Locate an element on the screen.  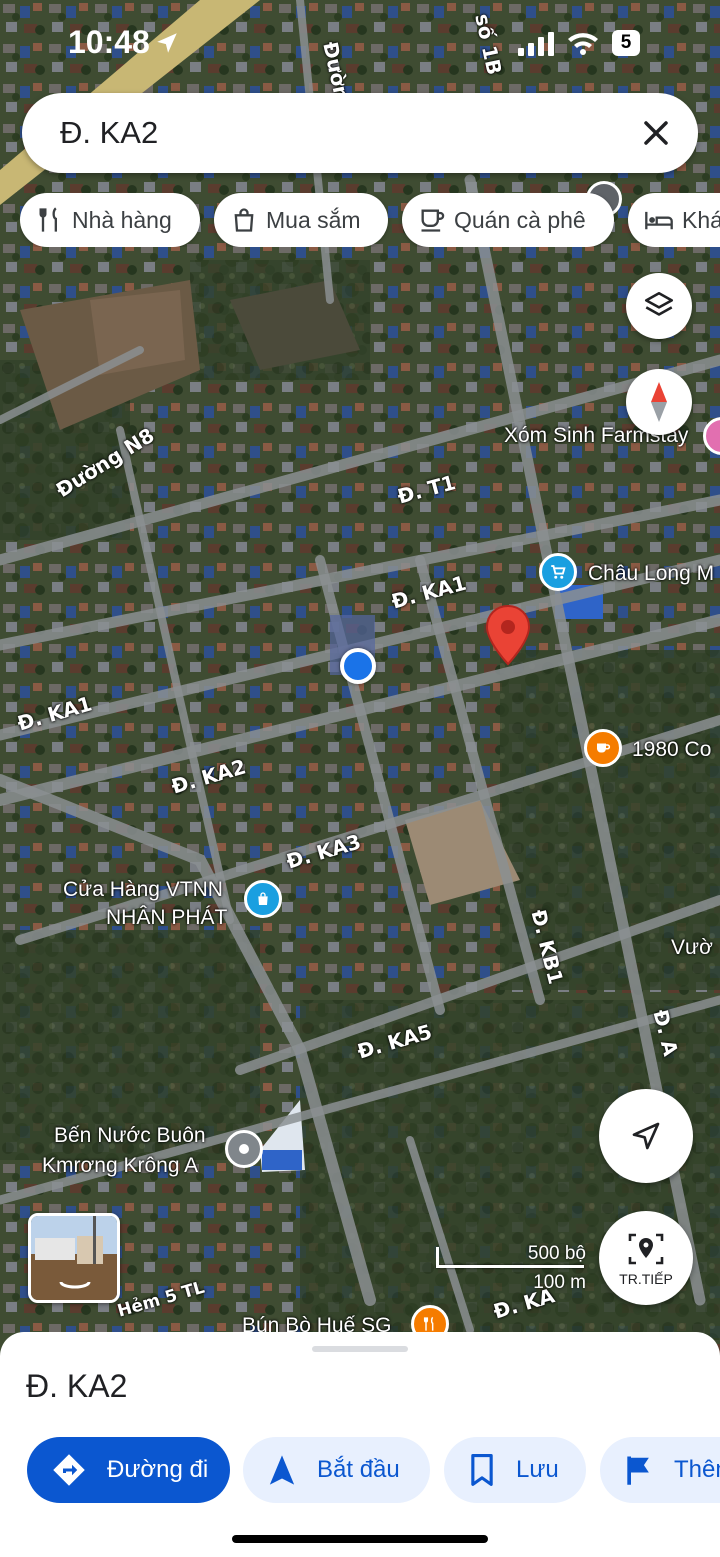
close-icon is located at coordinates (656, 133).